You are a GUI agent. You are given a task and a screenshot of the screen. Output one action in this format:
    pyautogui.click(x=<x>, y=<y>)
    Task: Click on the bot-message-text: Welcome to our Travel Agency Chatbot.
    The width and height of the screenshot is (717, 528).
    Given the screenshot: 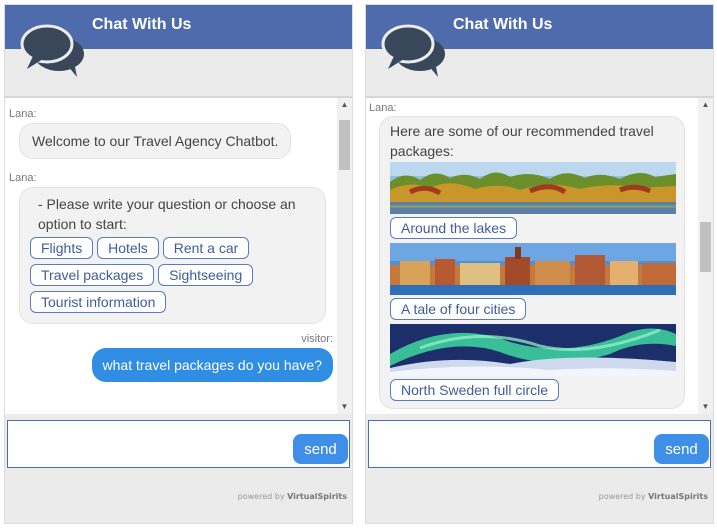 What is the action you would take?
    pyautogui.click(x=155, y=141)
    